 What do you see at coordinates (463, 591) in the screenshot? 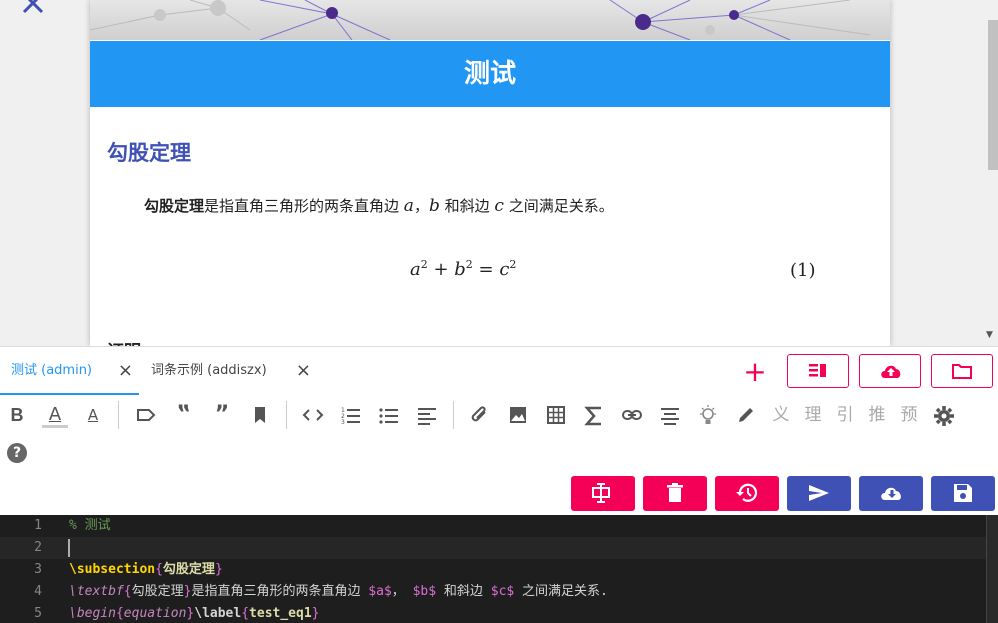
I see `code-text: 和斜边` at bounding box center [463, 591].